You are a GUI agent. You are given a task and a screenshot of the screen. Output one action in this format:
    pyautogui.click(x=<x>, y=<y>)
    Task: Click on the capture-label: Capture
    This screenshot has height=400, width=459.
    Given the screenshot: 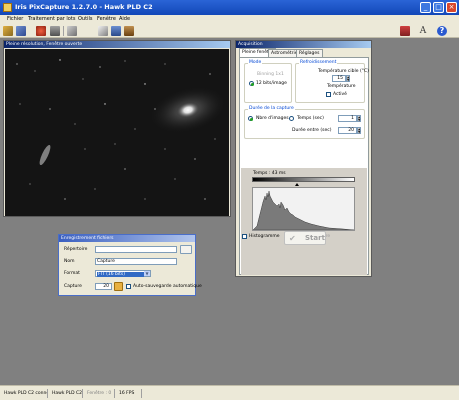 What is the action you would take?
    pyautogui.click(x=73, y=286)
    